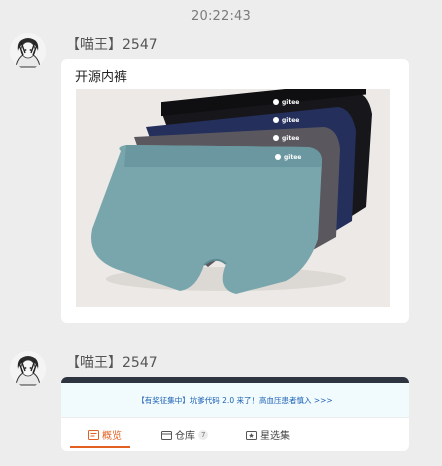  What do you see at coordinates (235, 434) in the screenshot?
I see `card-tab-bar: 概览 仓库 7 星选集` at bounding box center [235, 434].